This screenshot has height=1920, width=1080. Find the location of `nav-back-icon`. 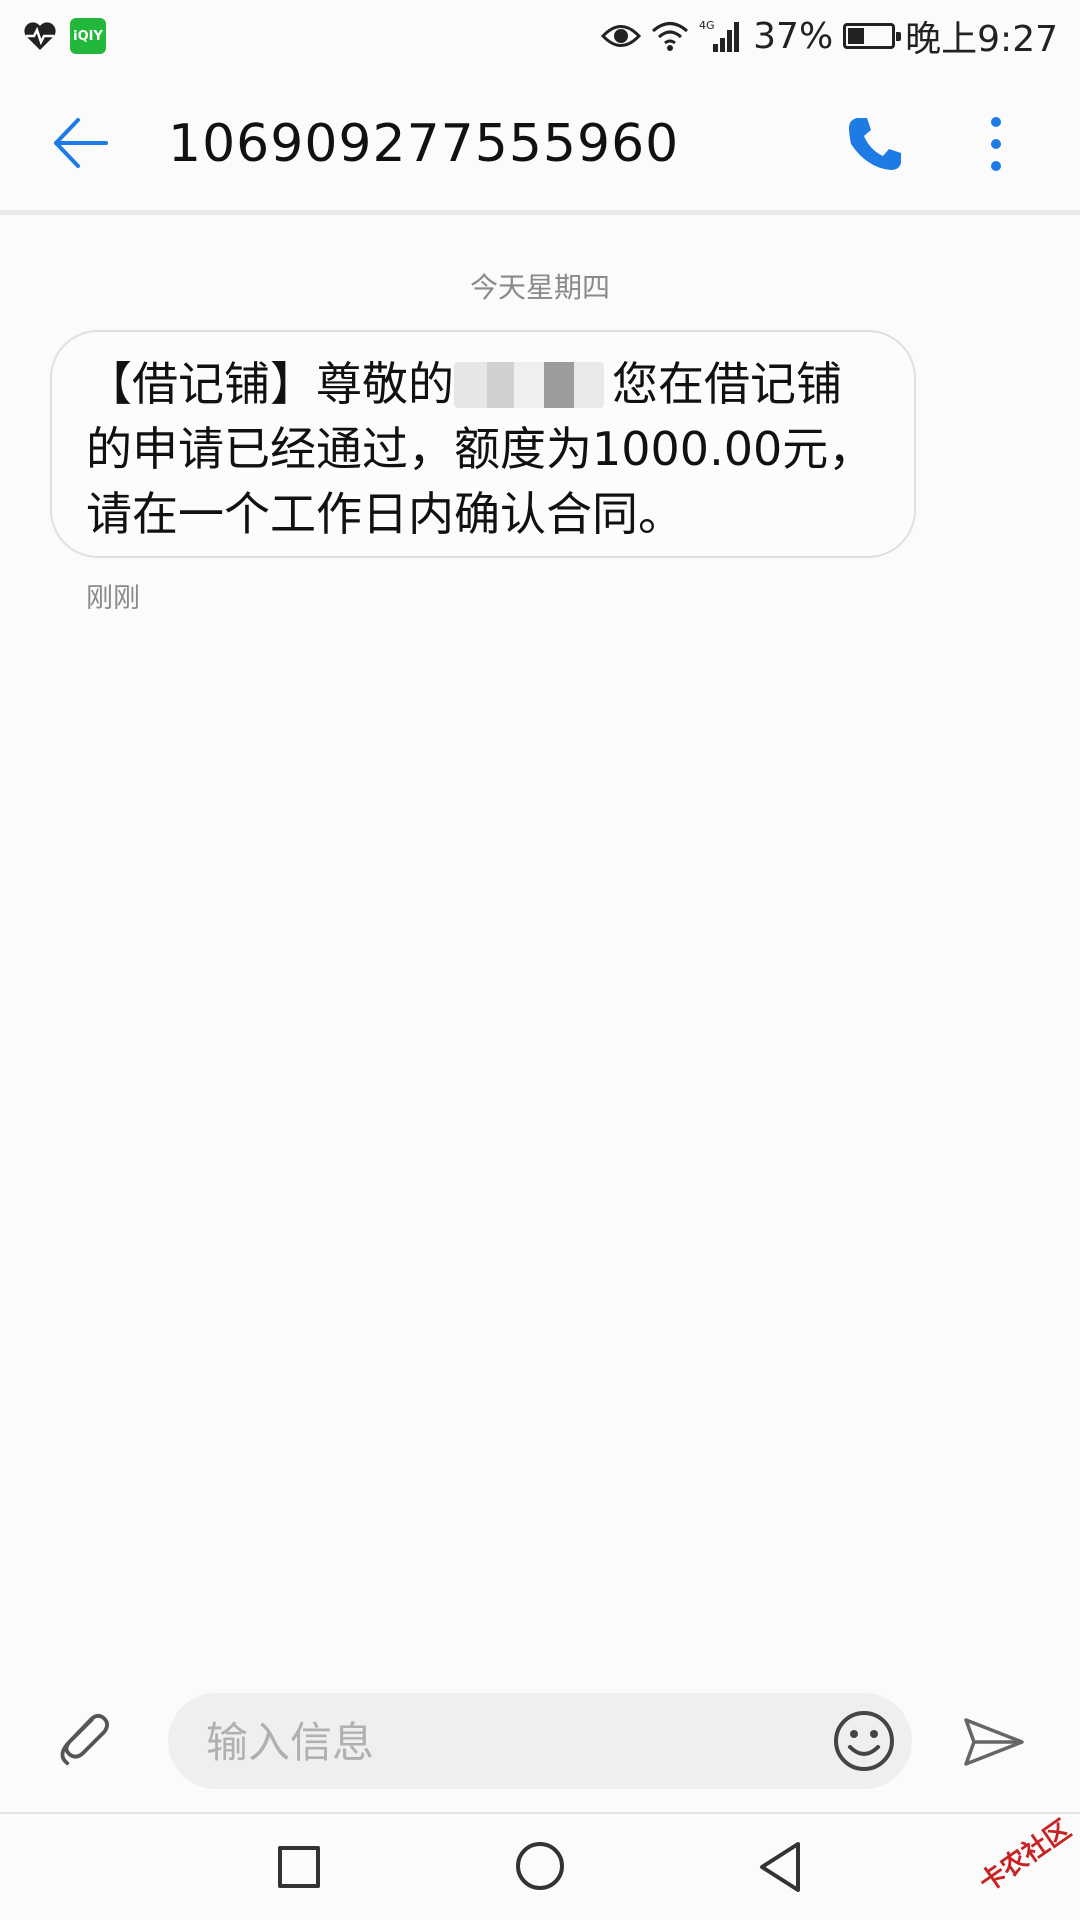

nav-back-icon is located at coordinates (780, 1867).